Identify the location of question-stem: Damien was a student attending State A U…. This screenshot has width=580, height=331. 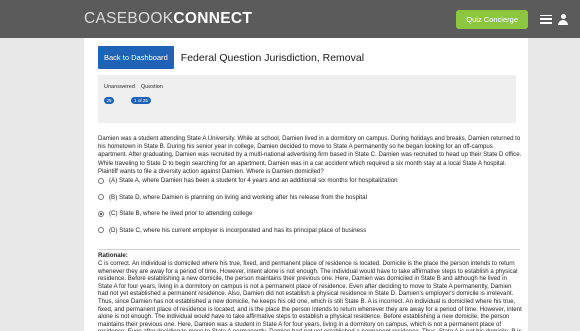
(310, 155).